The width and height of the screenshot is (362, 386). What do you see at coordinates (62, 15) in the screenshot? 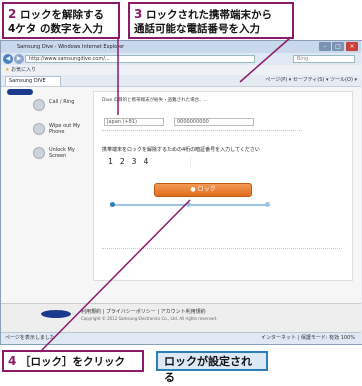
I see `step2-text: ロックを解除する` at bounding box center [62, 15].